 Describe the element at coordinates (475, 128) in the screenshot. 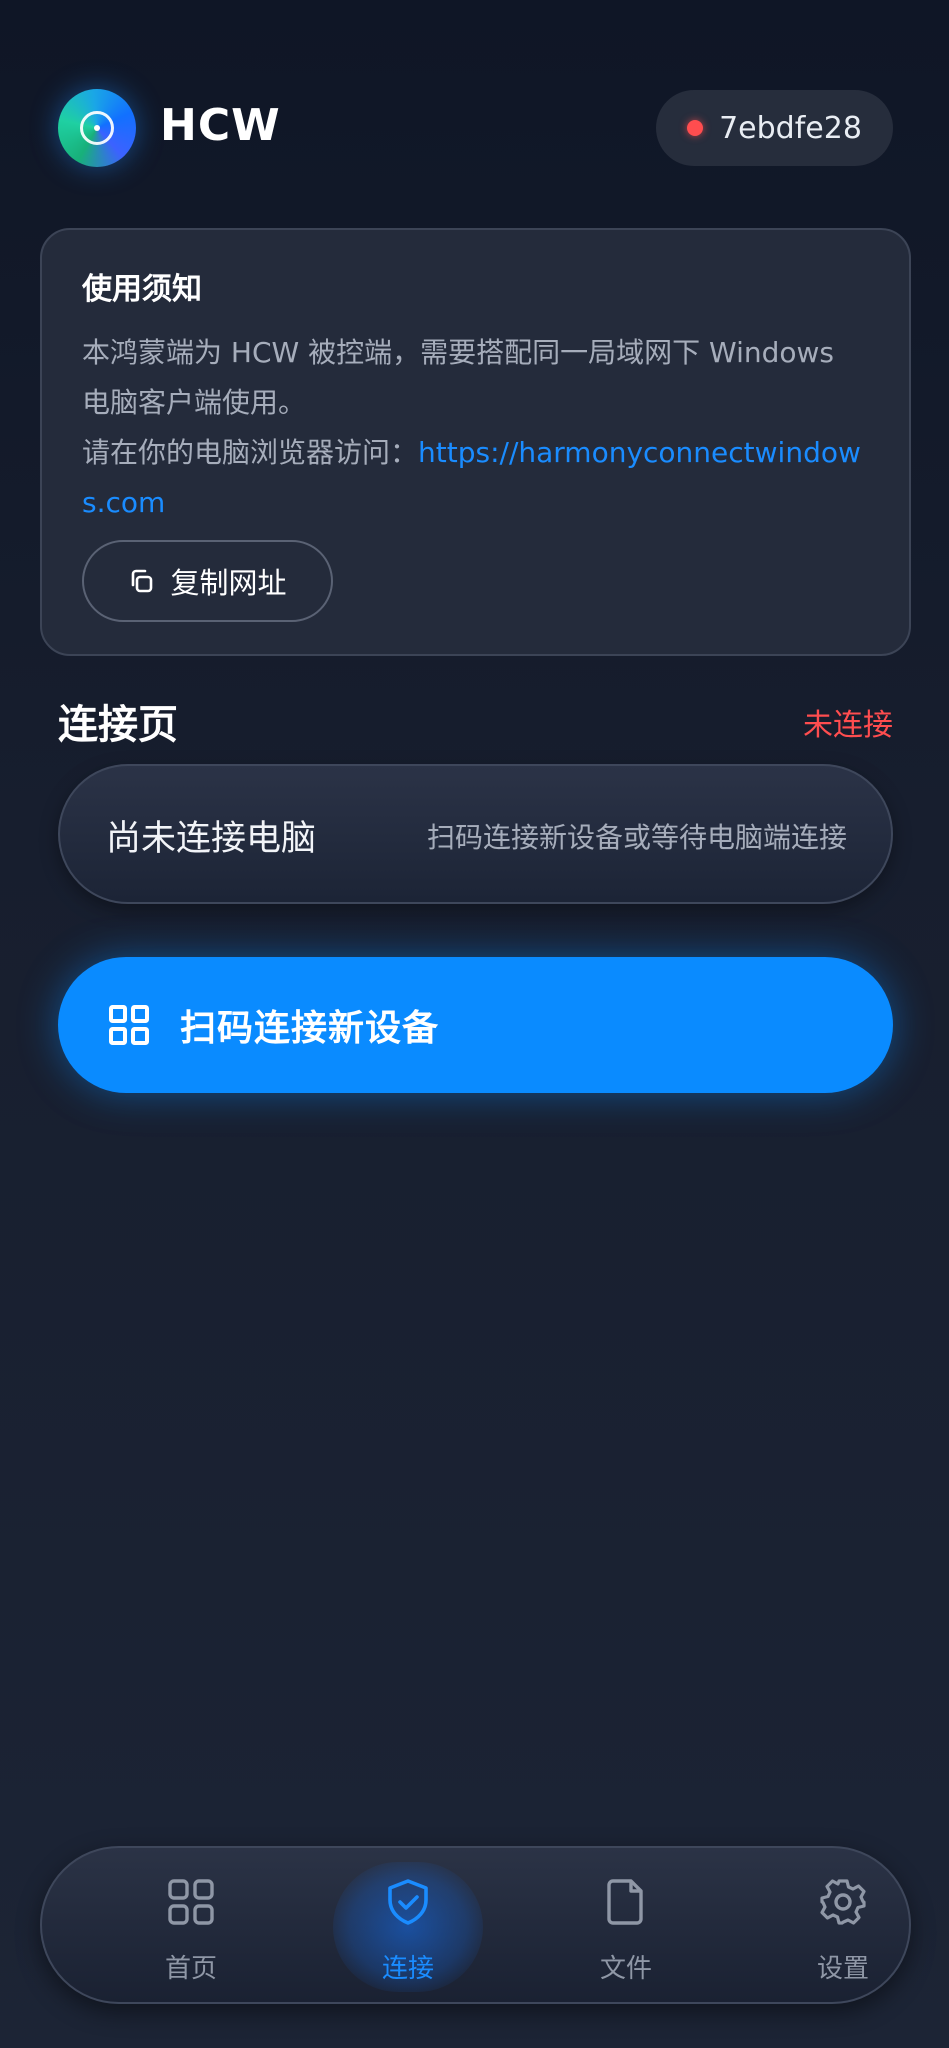

I see `app-header: HCW 7ebdfe28` at that location.